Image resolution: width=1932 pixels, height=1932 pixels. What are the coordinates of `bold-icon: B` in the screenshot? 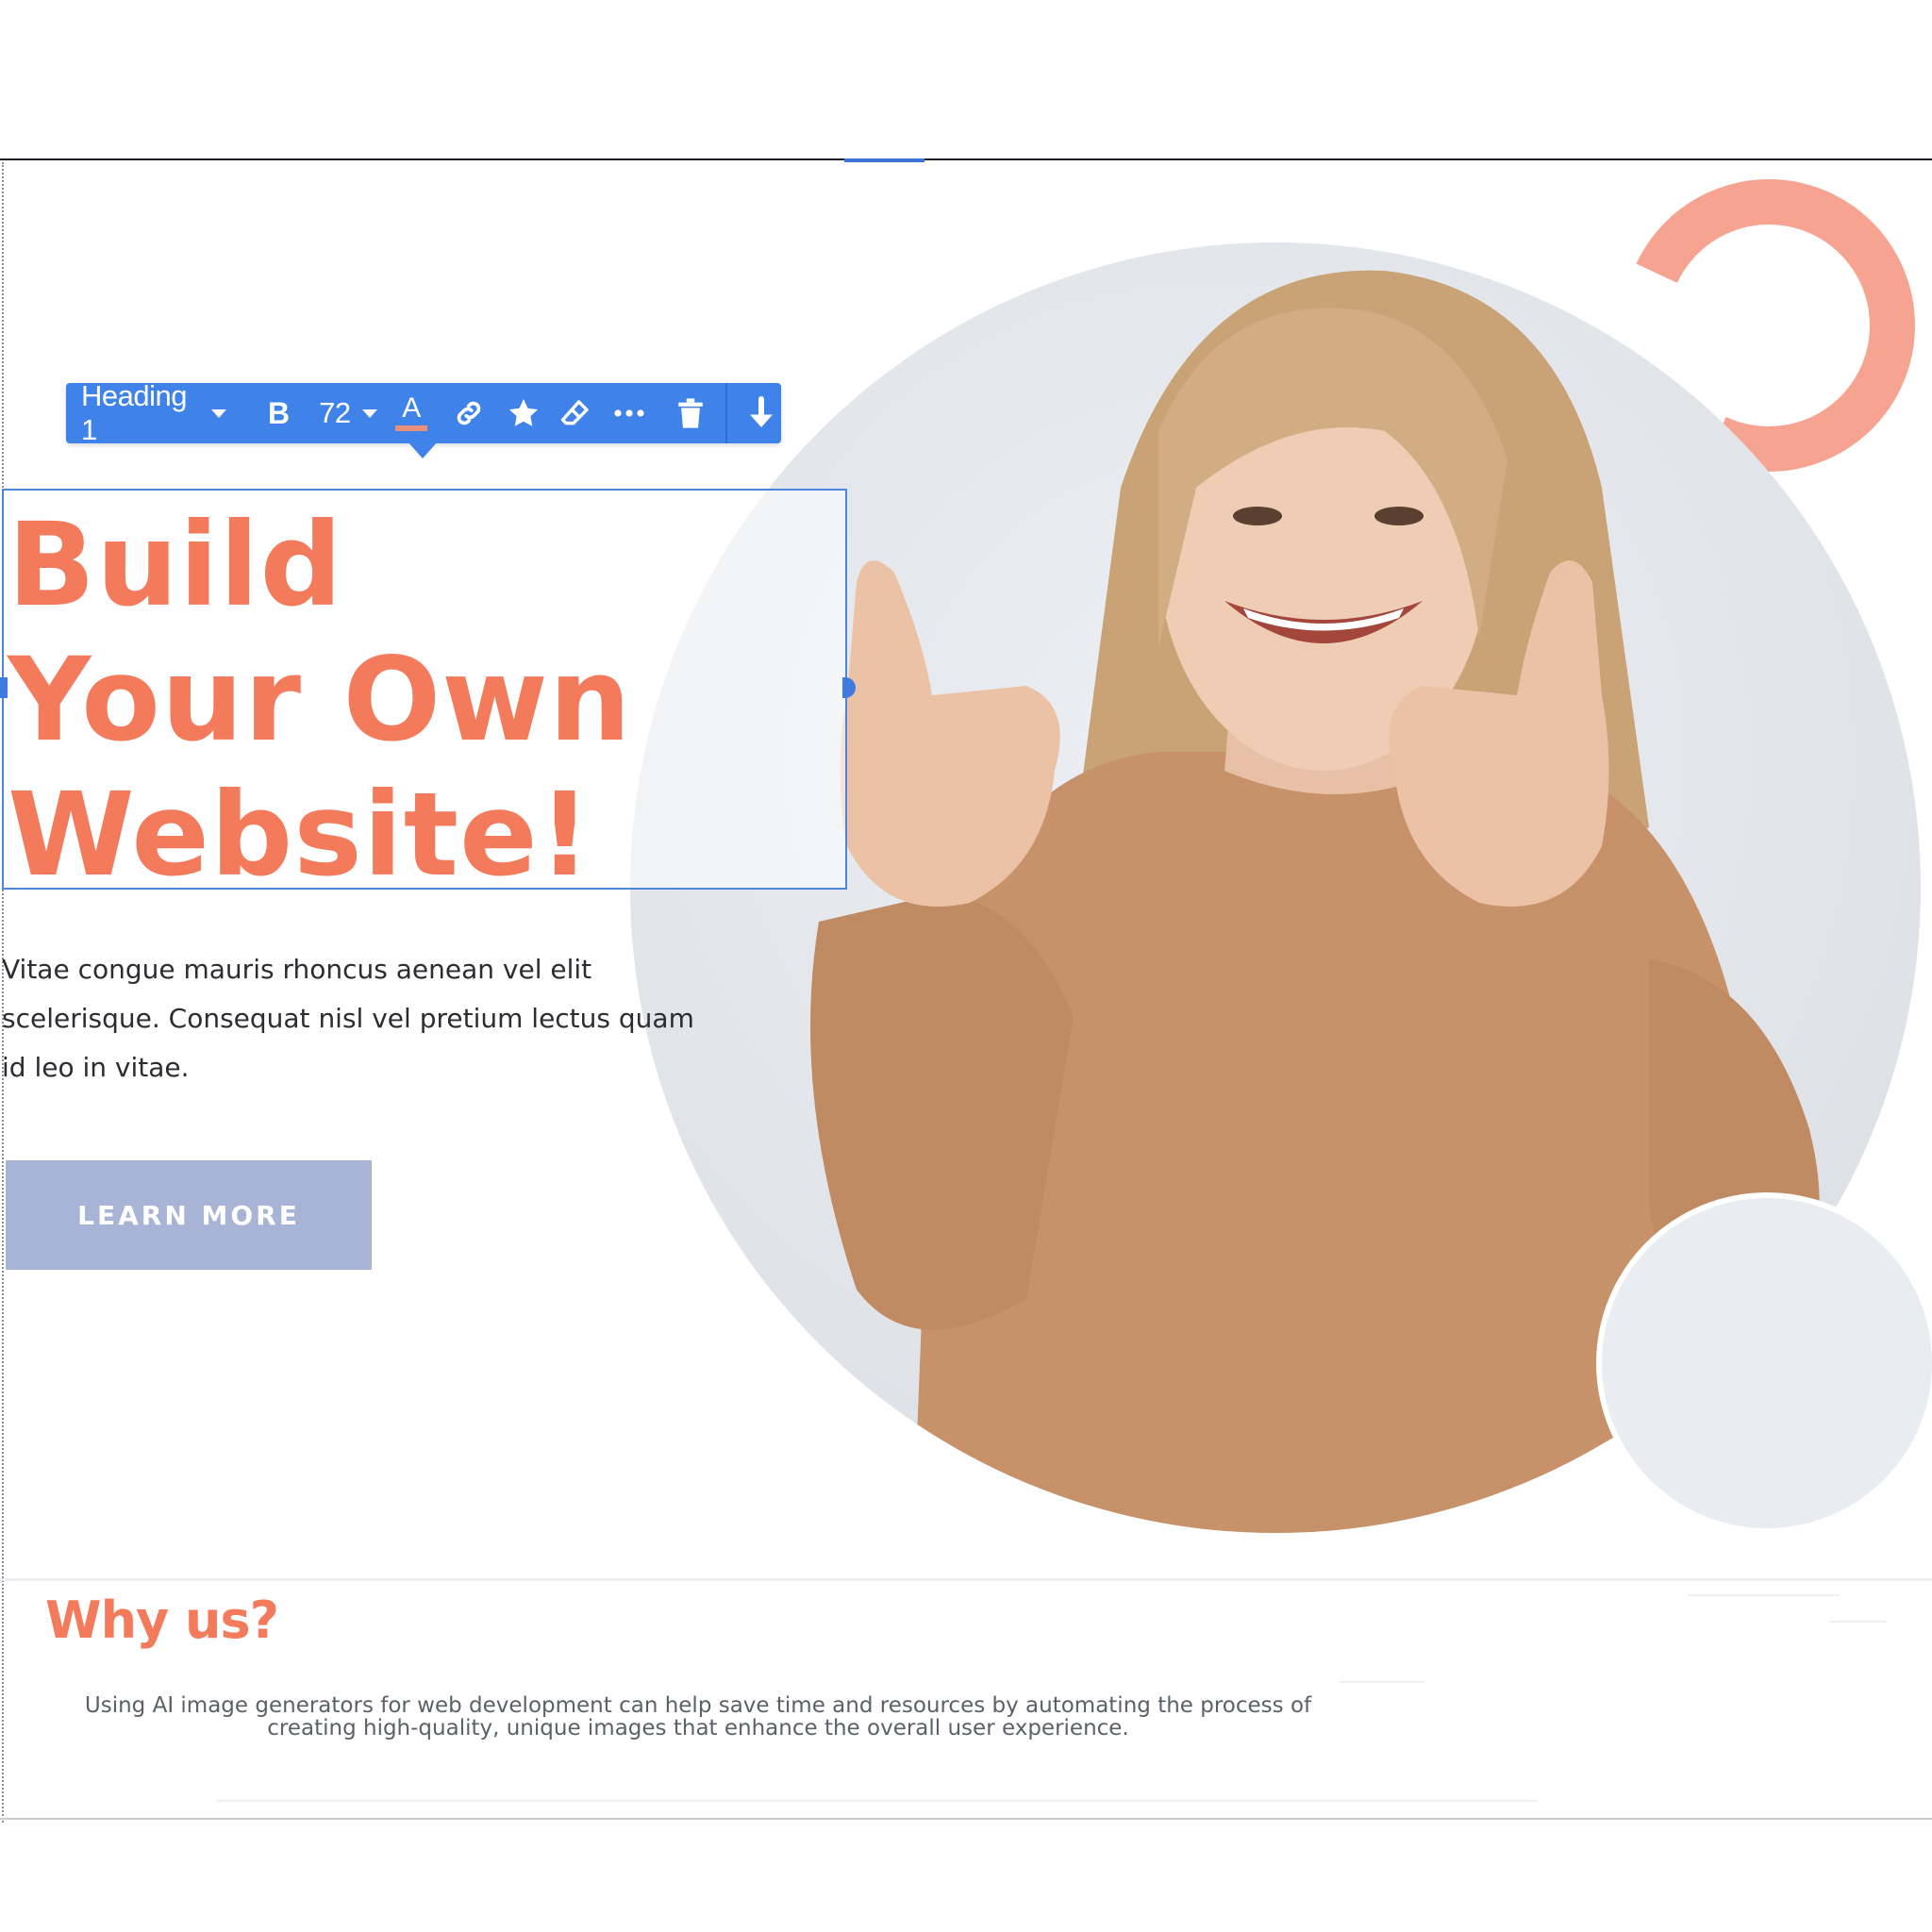 It's located at (279, 413).